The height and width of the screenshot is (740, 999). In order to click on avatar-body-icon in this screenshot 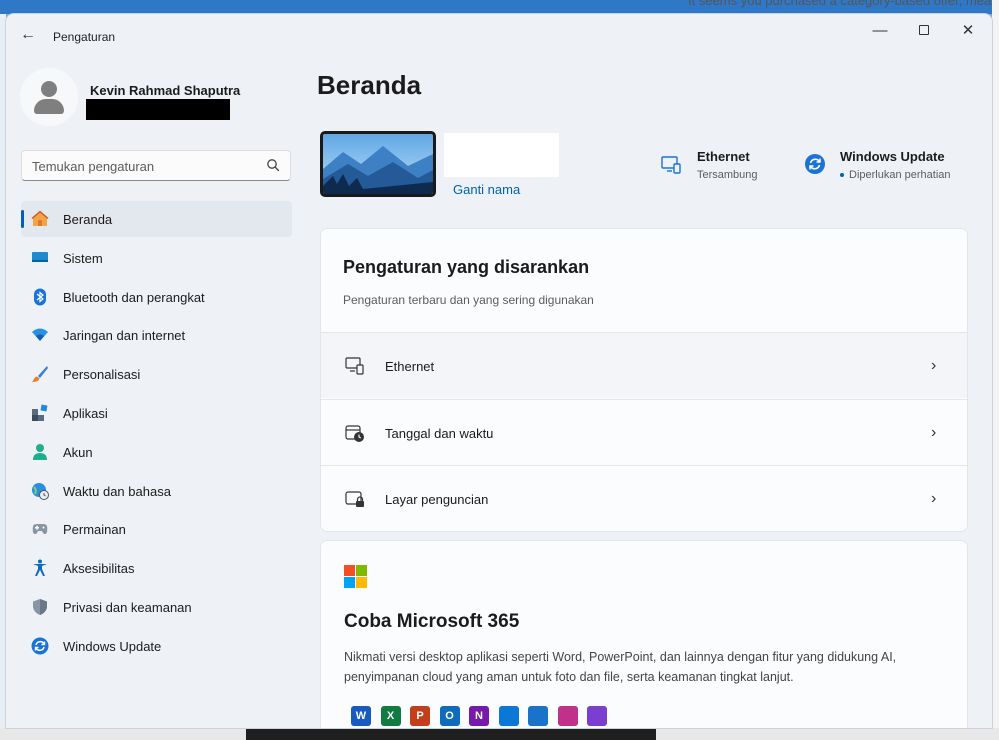, I will do `click(49, 106)`.